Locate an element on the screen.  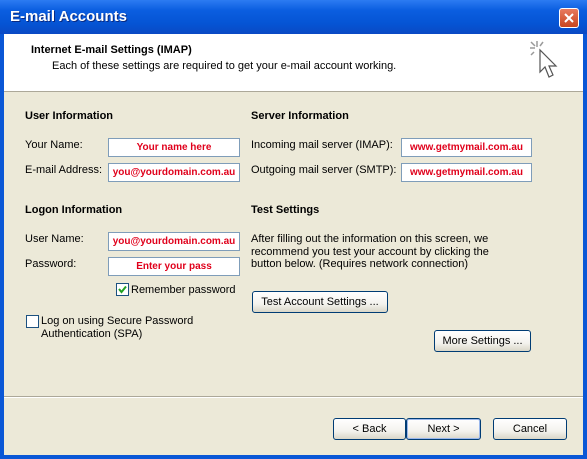
email-address-field: you@yourdomain.com.au is located at coordinates (174, 172).